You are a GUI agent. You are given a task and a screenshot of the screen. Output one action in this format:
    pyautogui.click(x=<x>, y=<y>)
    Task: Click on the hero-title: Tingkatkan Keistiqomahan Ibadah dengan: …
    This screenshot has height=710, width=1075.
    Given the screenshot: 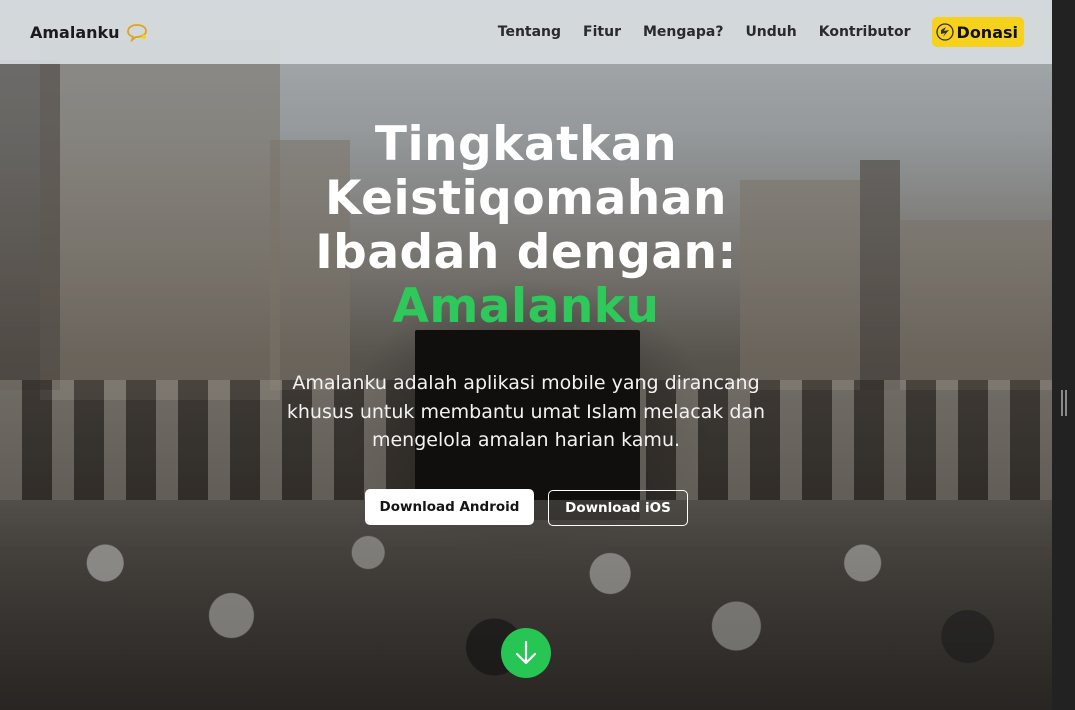 What is the action you would take?
    pyautogui.click(x=526, y=226)
    